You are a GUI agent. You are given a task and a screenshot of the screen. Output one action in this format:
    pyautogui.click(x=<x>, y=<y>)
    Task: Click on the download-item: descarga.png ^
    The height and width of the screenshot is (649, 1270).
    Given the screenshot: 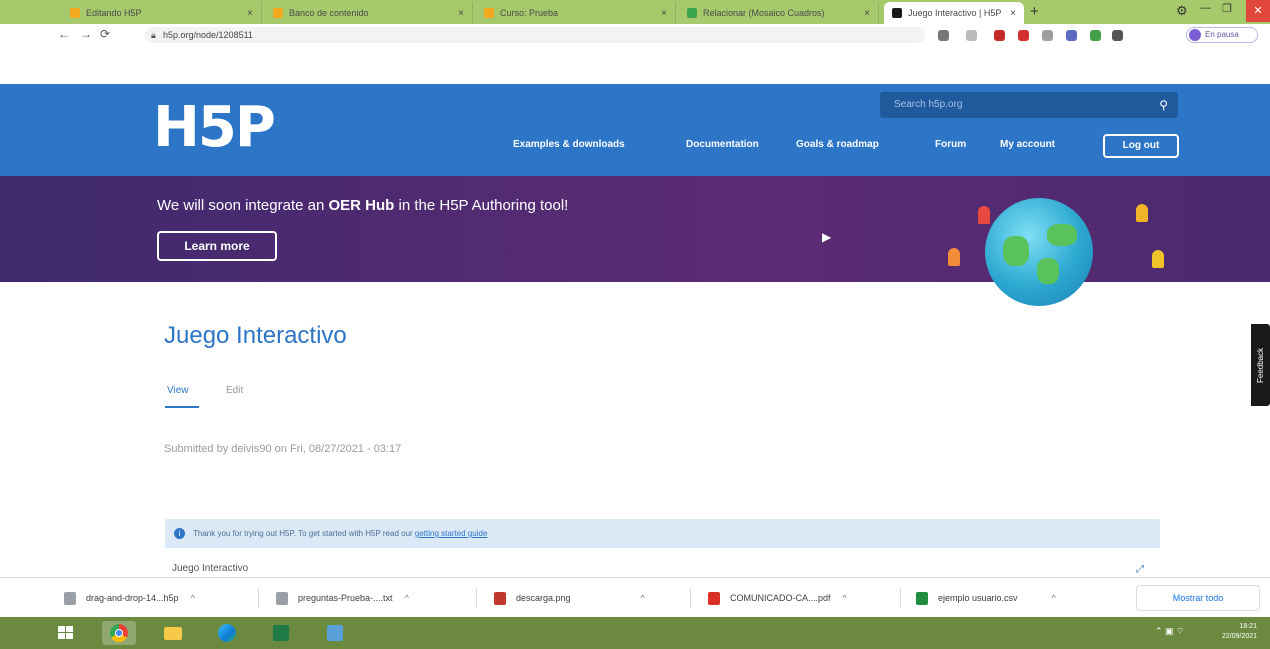 What is the action you would take?
    pyautogui.click(x=569, y=598)
    